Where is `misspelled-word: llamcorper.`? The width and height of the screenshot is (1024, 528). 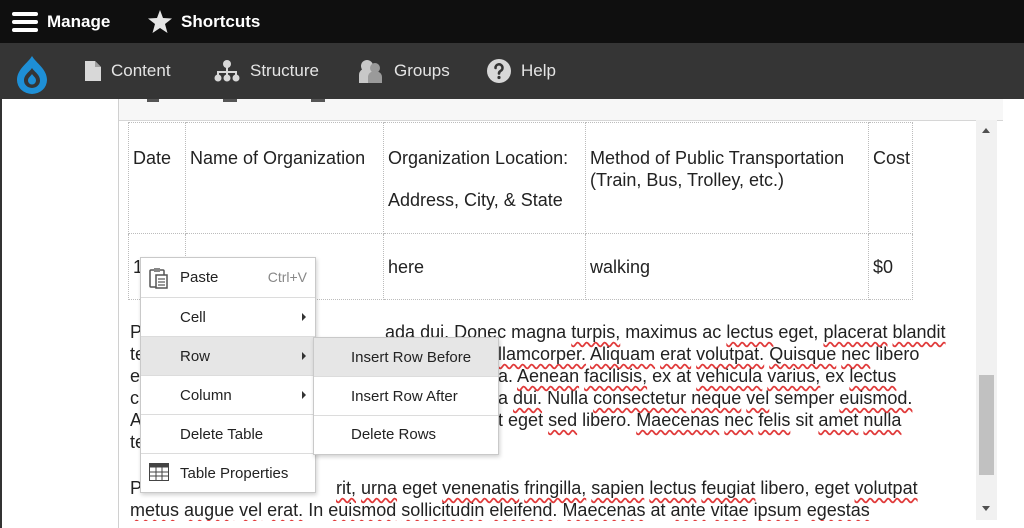
misspelled-word: llamcorper. is located at coordinates (542, 354).